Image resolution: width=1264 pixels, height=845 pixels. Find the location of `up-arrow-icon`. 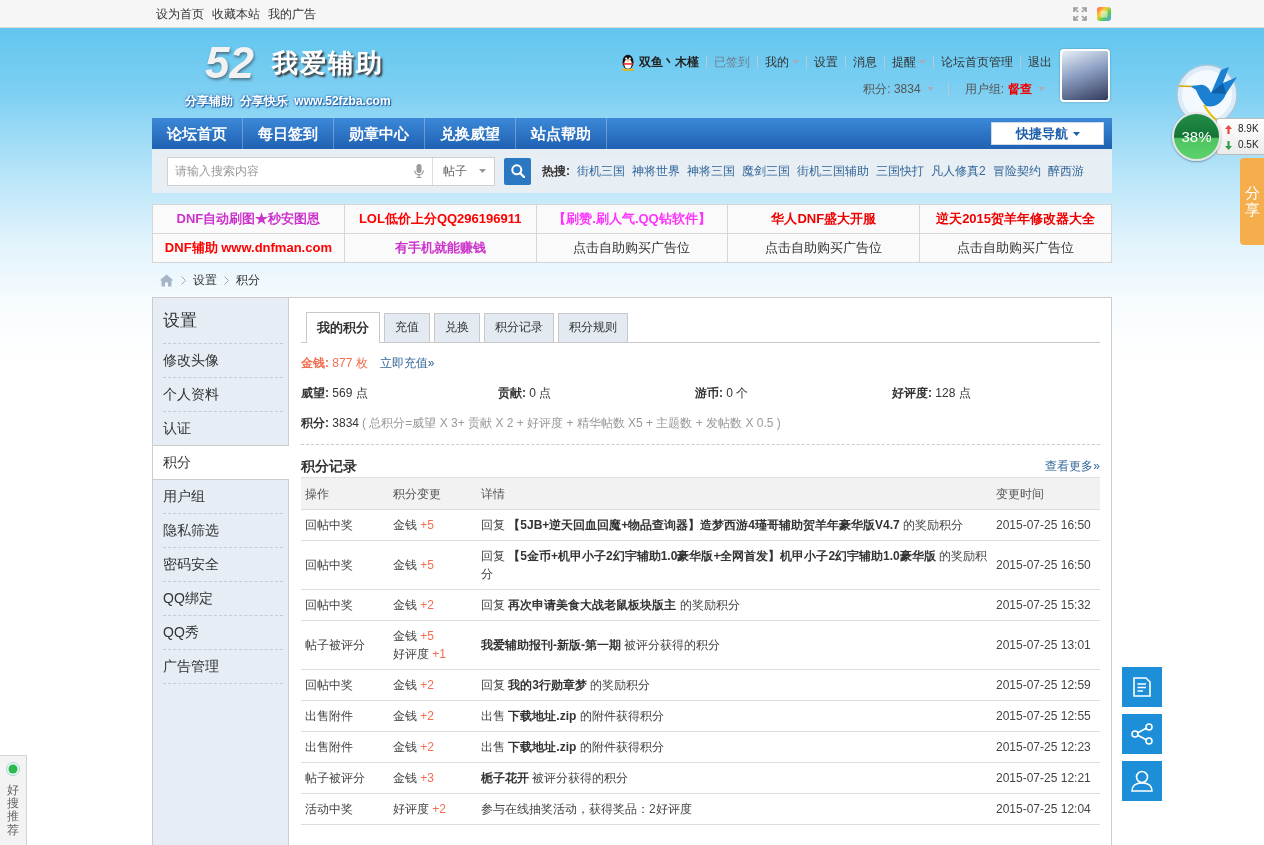

up-arrow-icon is located at coordinates (1228, 129).